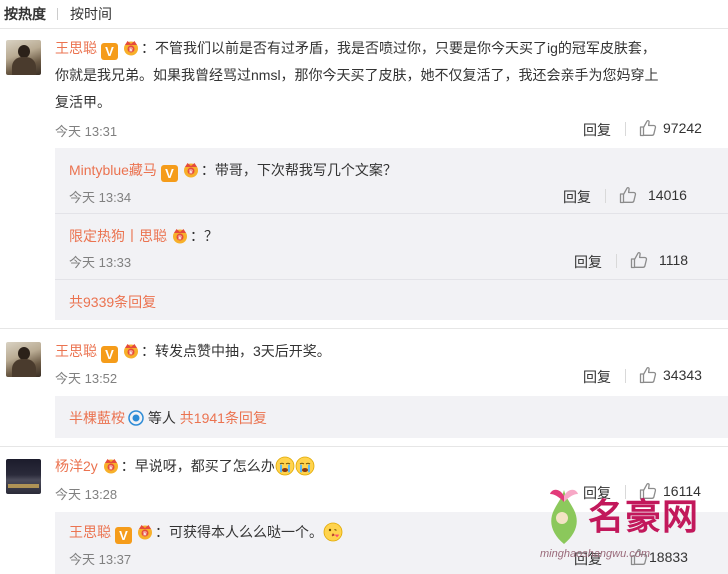 The height and width of the screenshot is (574, 728). I want to click on comment-username: 杨洋2y, so click(76, 466).